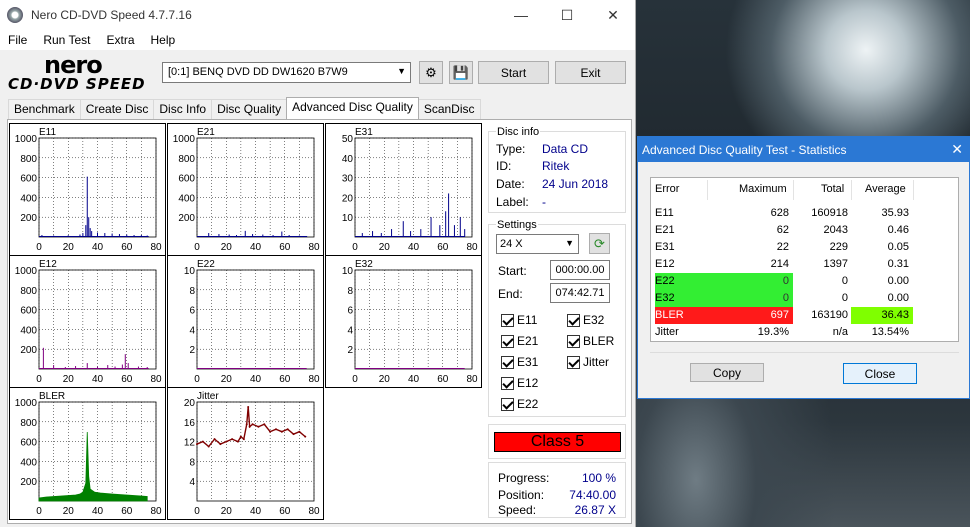 This screenshot has width=970, height=527. What do you see at coordinates (120, 40) in the screenshot?
I see `menu-extra: Extra` at bounding box center [120, 40].